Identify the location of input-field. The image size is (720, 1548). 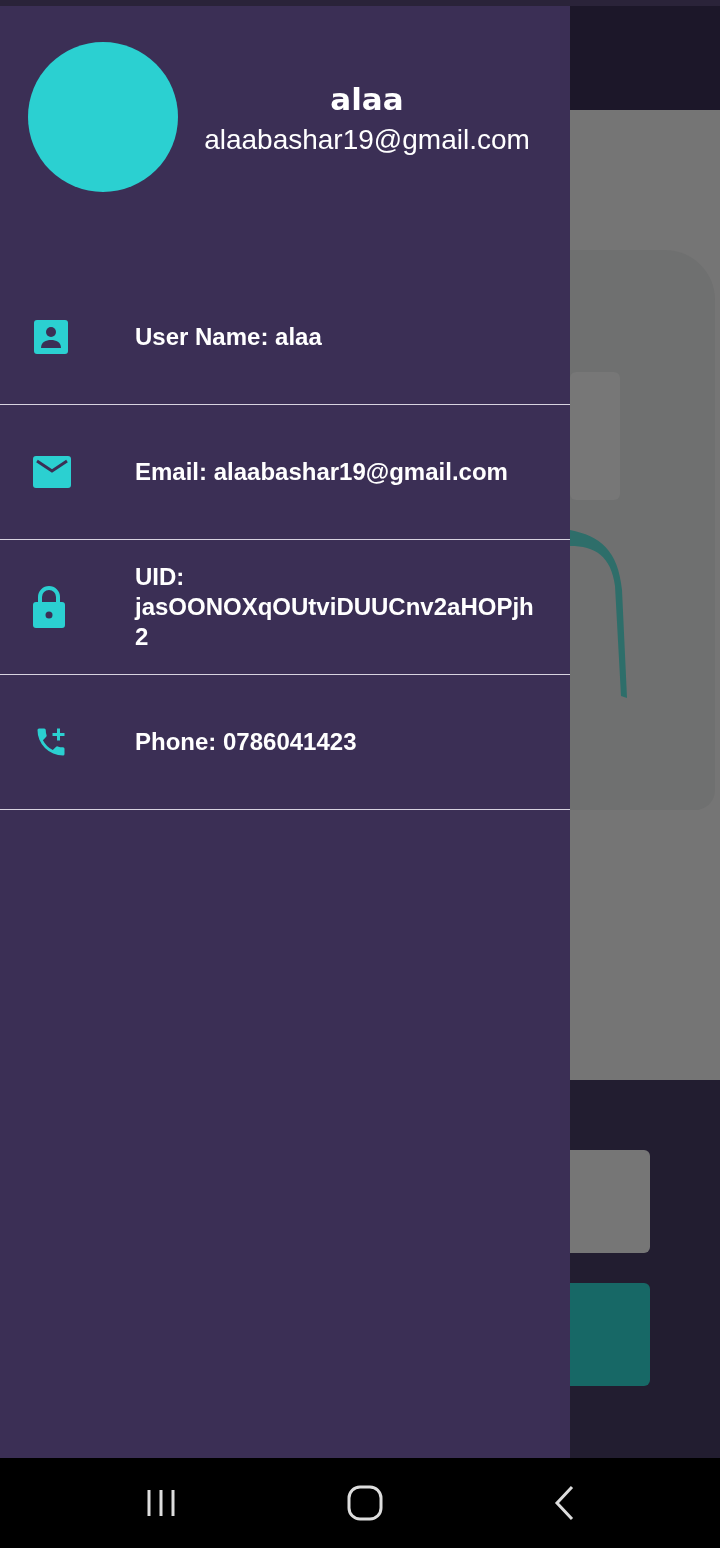
(610, 1201).